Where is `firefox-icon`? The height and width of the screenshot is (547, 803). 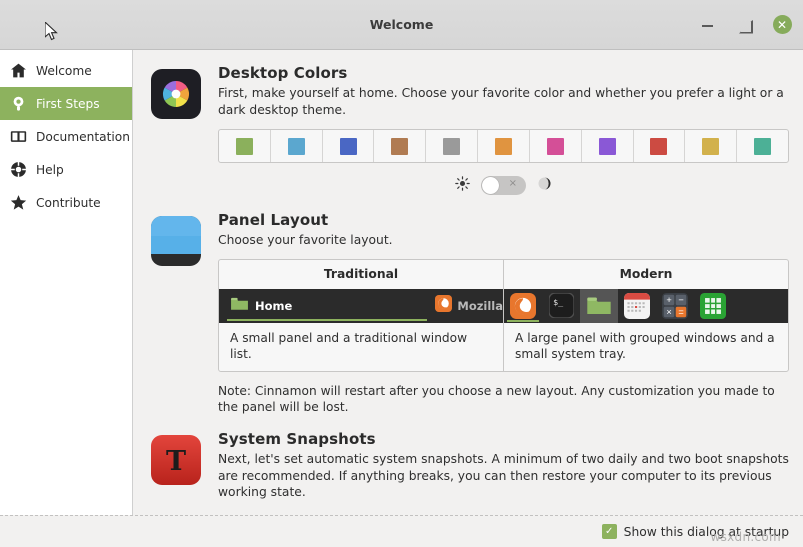
firefox-icon is located at coordinates (444, 305).